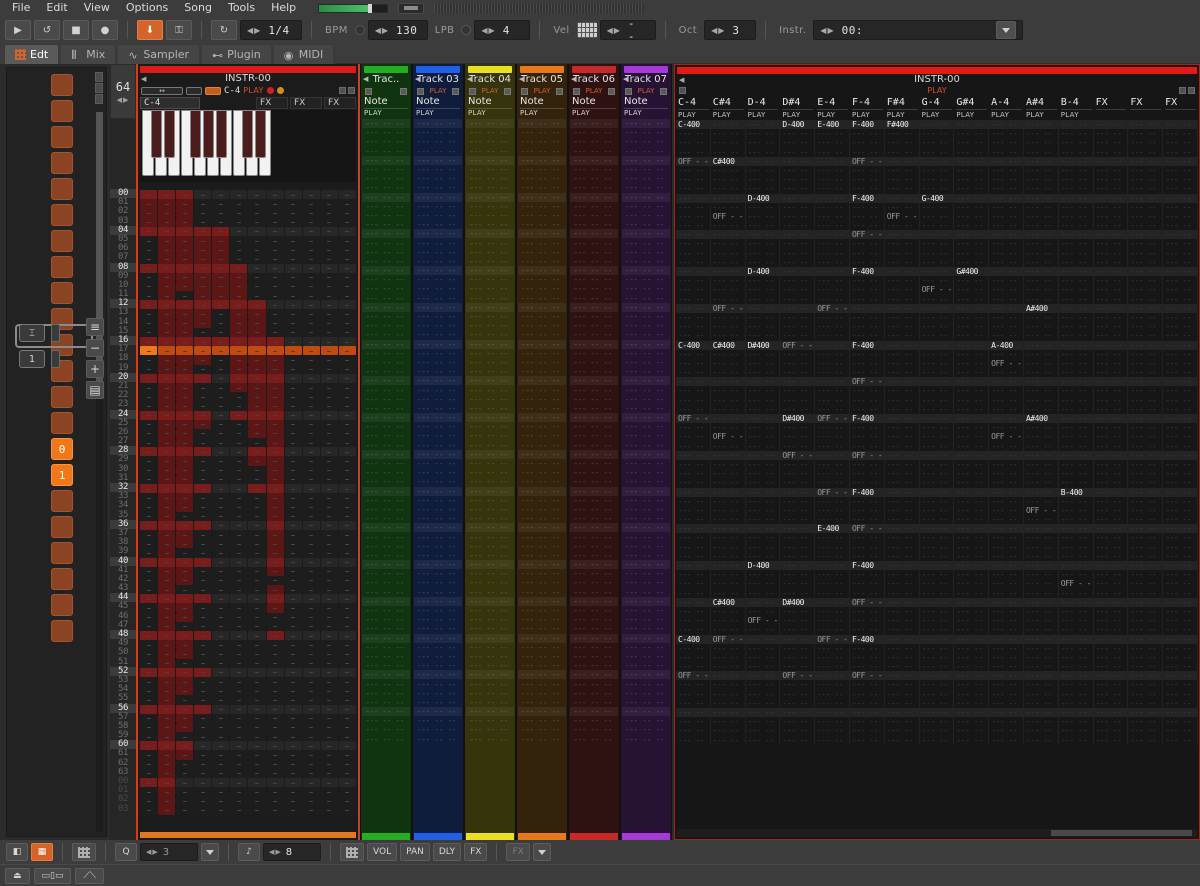  Describe the element at coordinates (95, 327) in the screenshot. I see `sequencer-list-icon: ≡` at that location.